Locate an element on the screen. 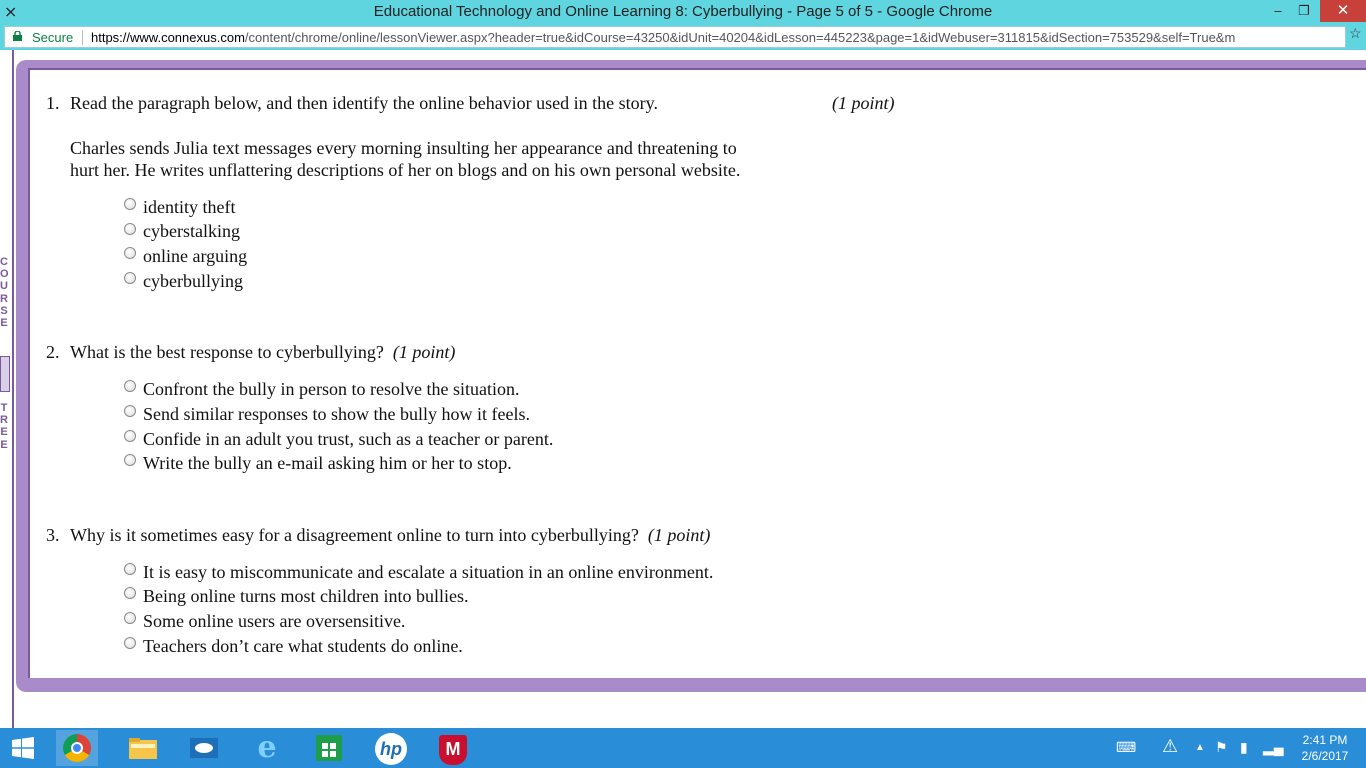 The image size is (1366, 768). q1-option-1-radio is located at coordinates (130, 204).